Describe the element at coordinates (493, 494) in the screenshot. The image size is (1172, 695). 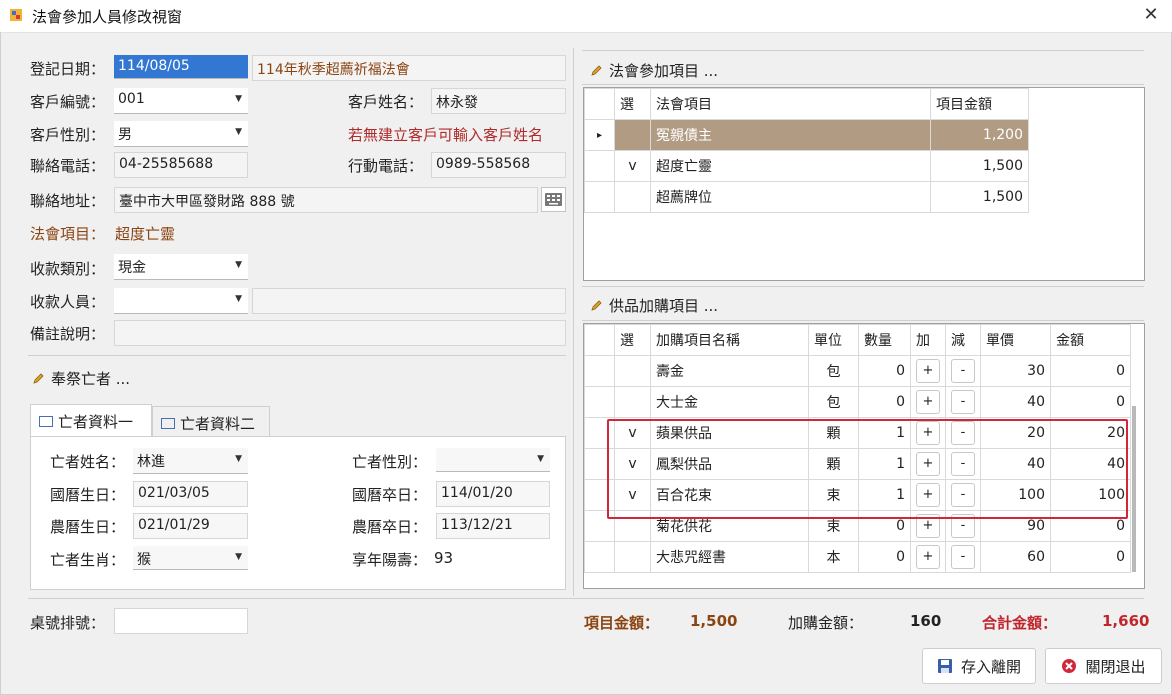
I see `death-input: 114/01/20` at that location.